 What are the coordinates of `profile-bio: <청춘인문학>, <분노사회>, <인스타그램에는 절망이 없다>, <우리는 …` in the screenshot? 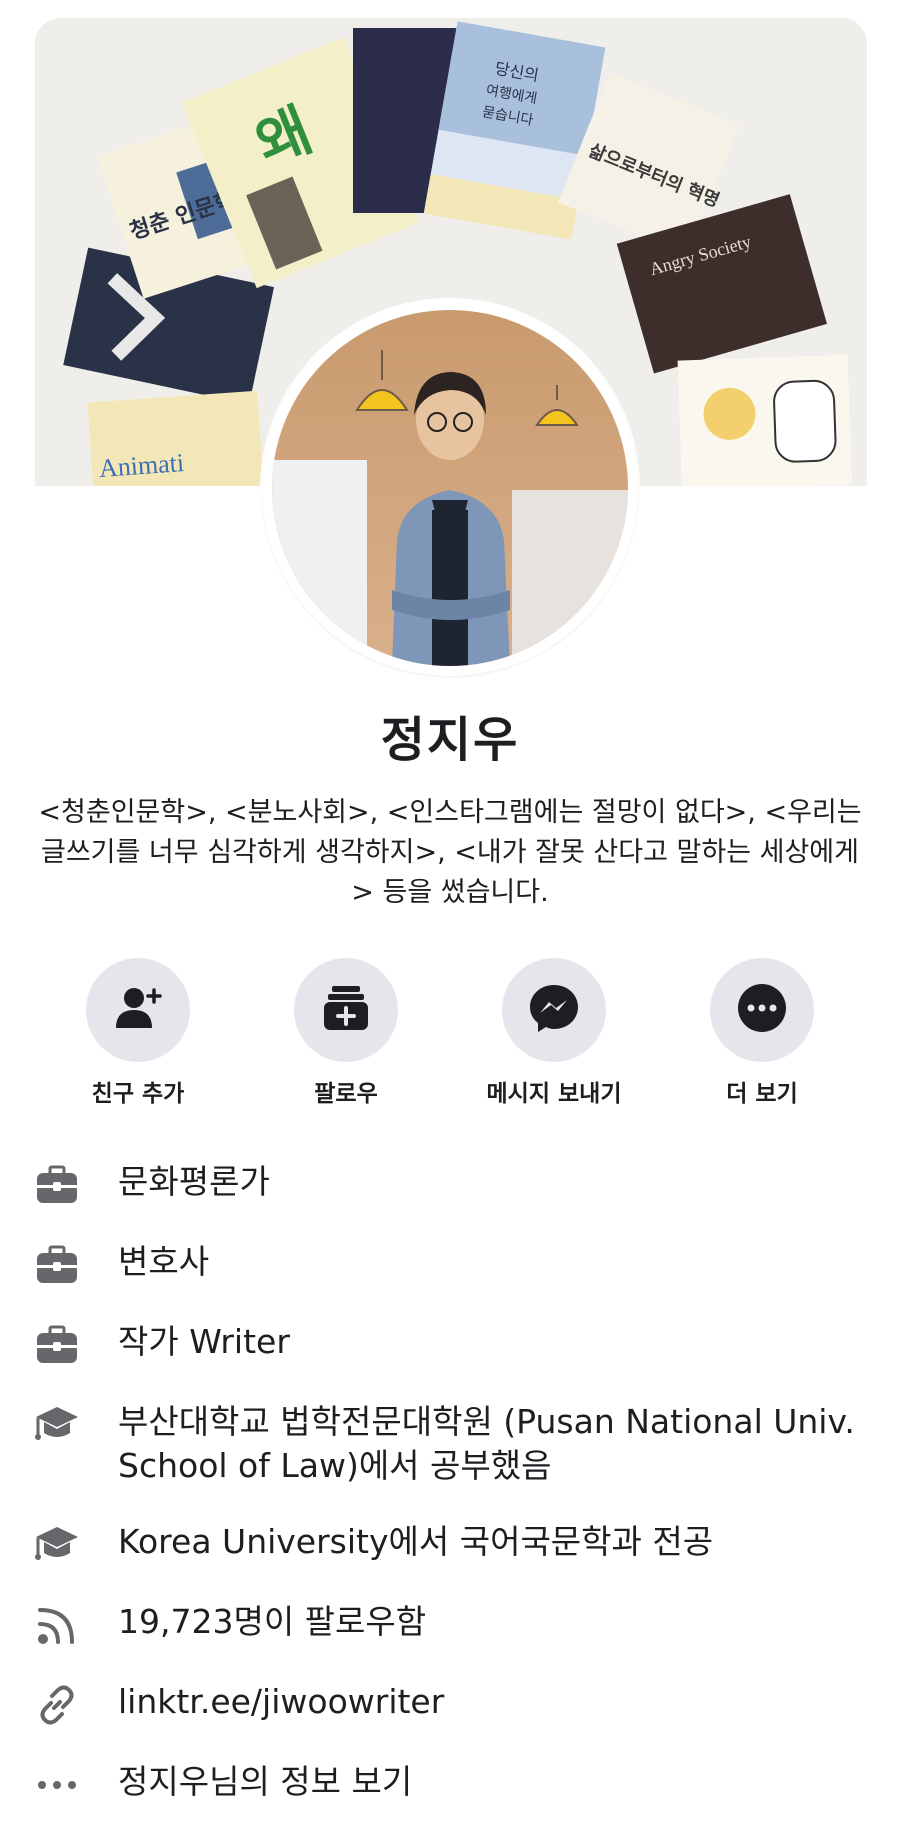 It's located at (450, 852).